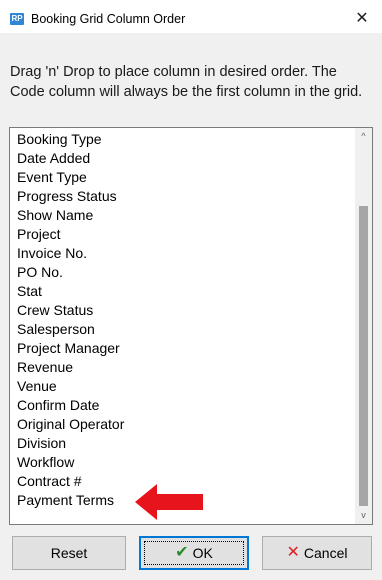  I want to click on column-list-item: Original Operator, so click(70, 424).